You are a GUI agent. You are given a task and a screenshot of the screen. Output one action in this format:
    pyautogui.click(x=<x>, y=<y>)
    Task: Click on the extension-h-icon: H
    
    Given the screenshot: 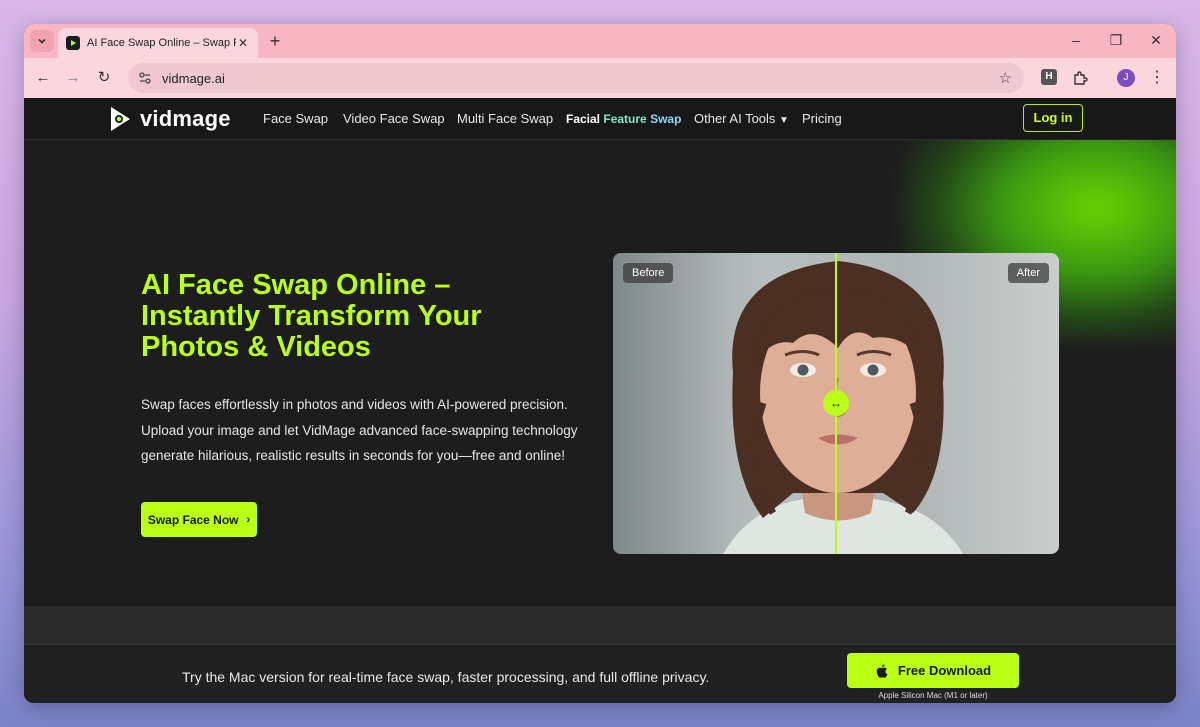 What is the action you would take?
    pyautogui.click(x=1050, y=78)
    